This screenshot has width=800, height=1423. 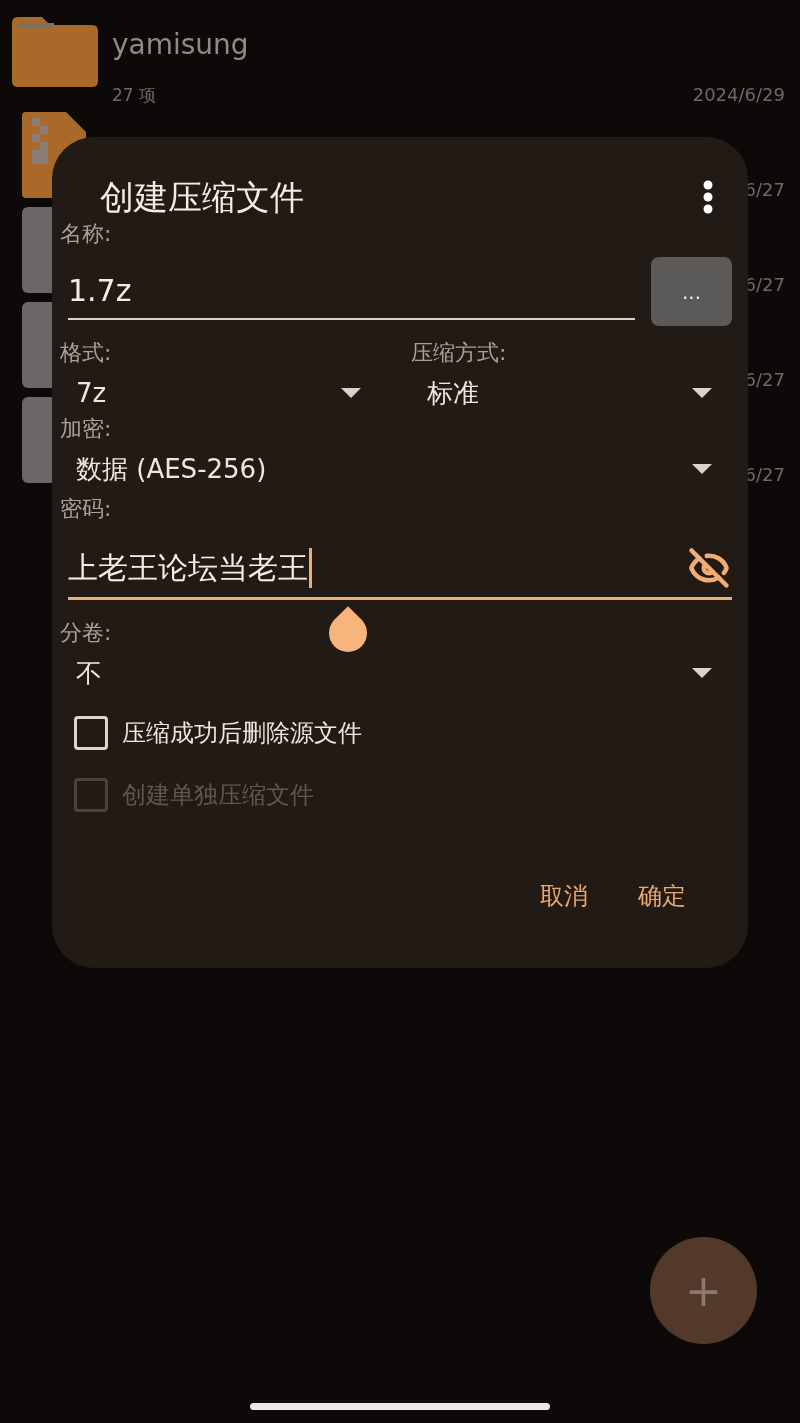 What do you see at coordinates (662, 896) in the screenshot?
I see `dialog-action-button: 确定` at bounding box center [662, 896].